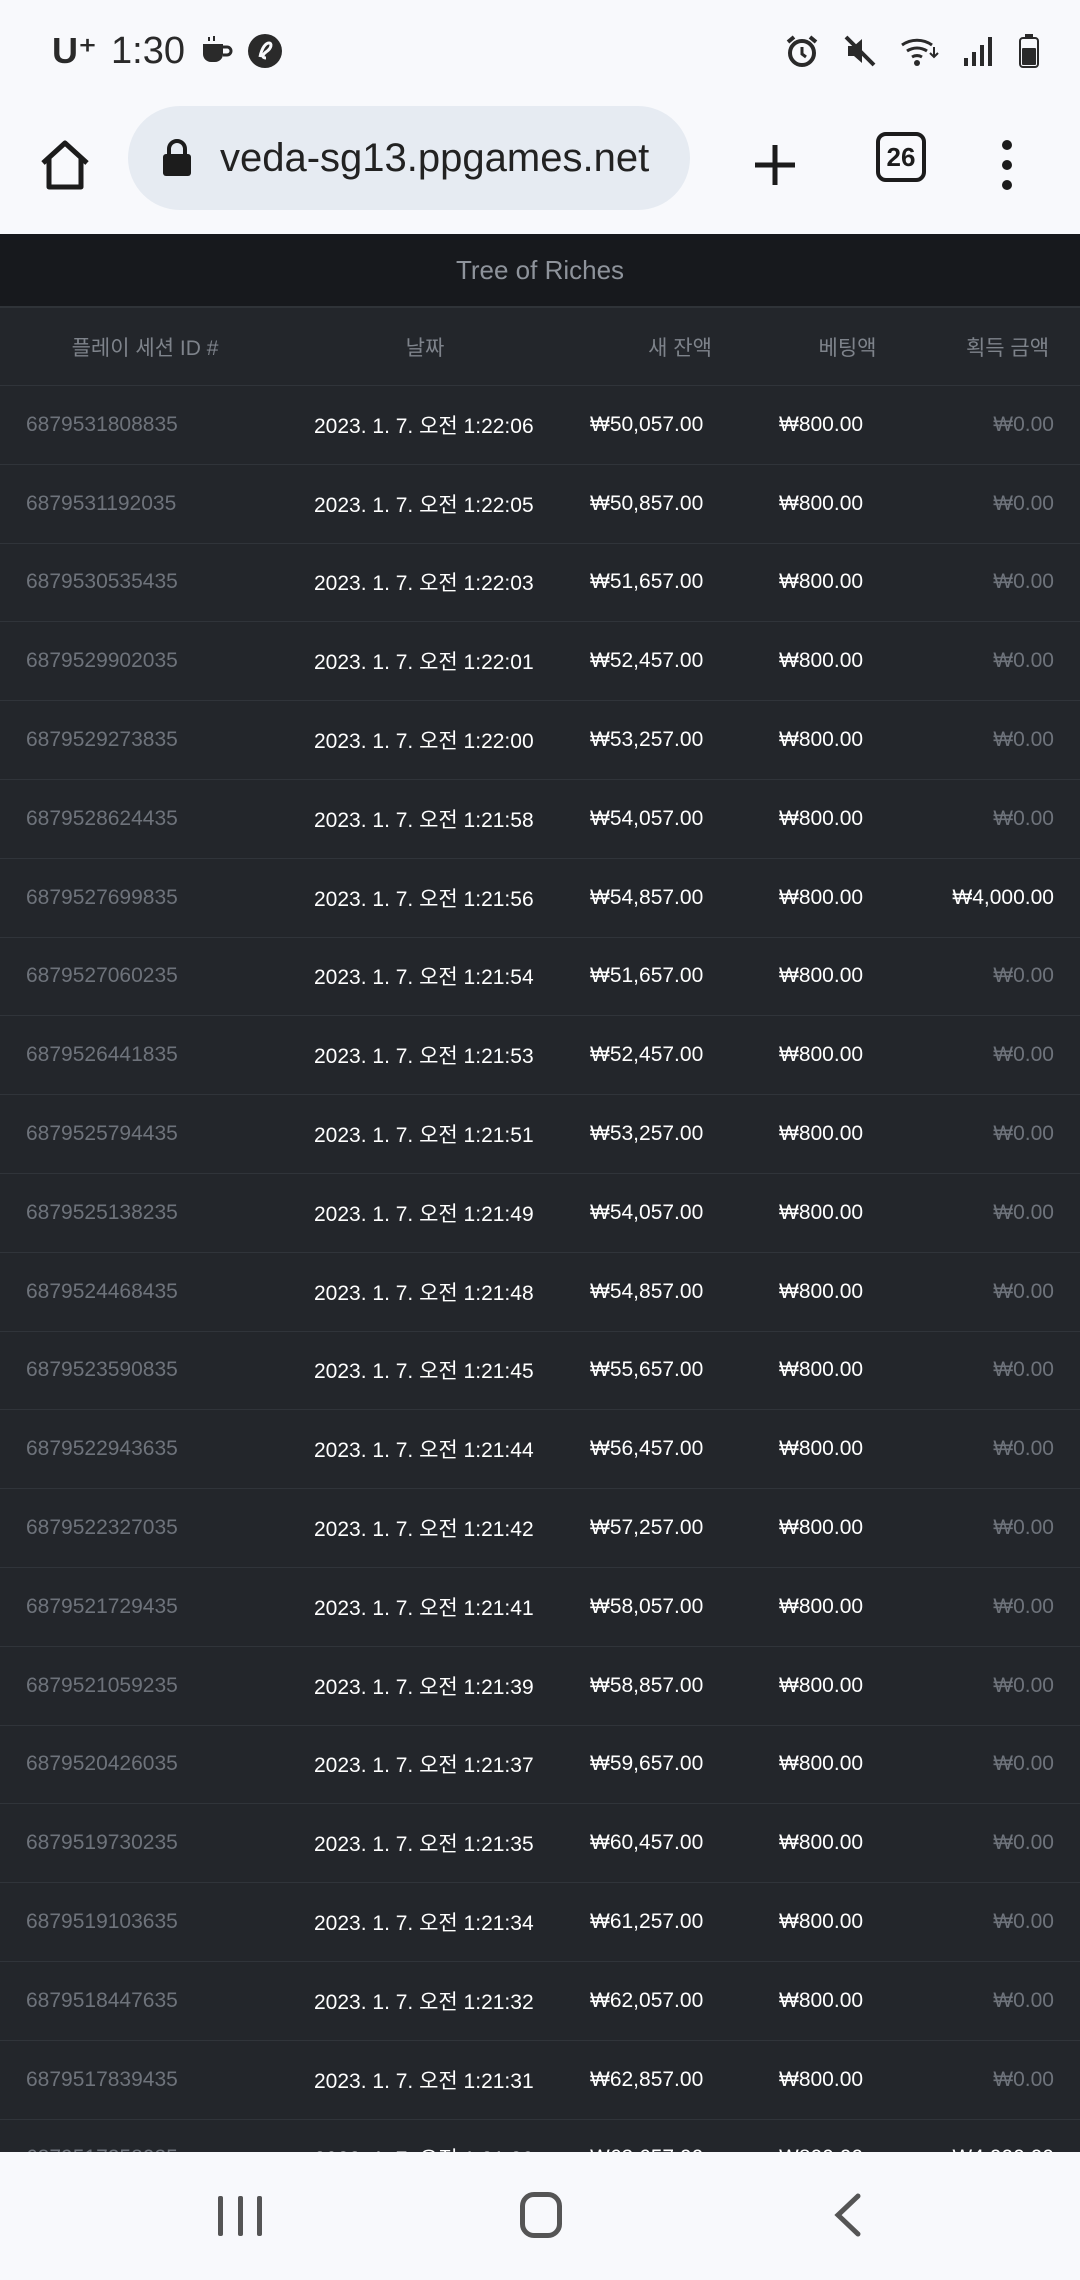 This screenshot has height=2280, width=1080. I want to click on session-id-cell: 6879528624435, so click(102, 818).